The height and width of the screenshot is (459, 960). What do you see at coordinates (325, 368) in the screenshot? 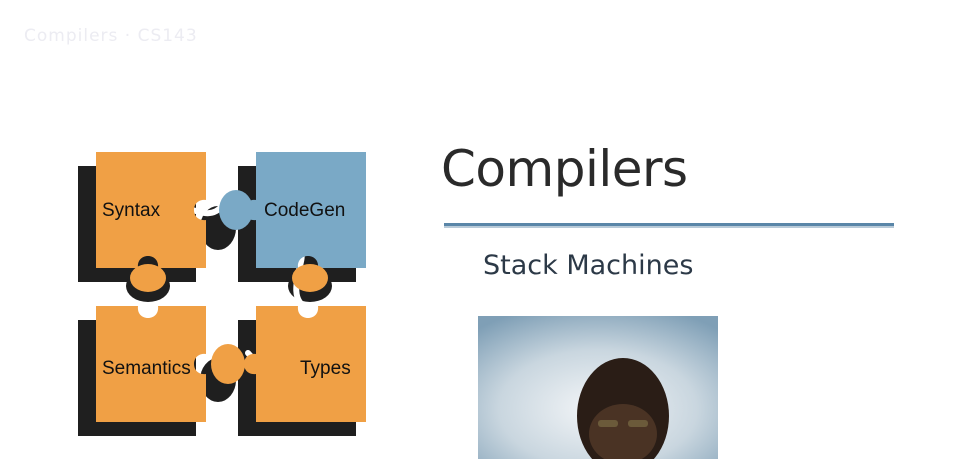
I see `types-label: Types` at bounding box center [325, 368].